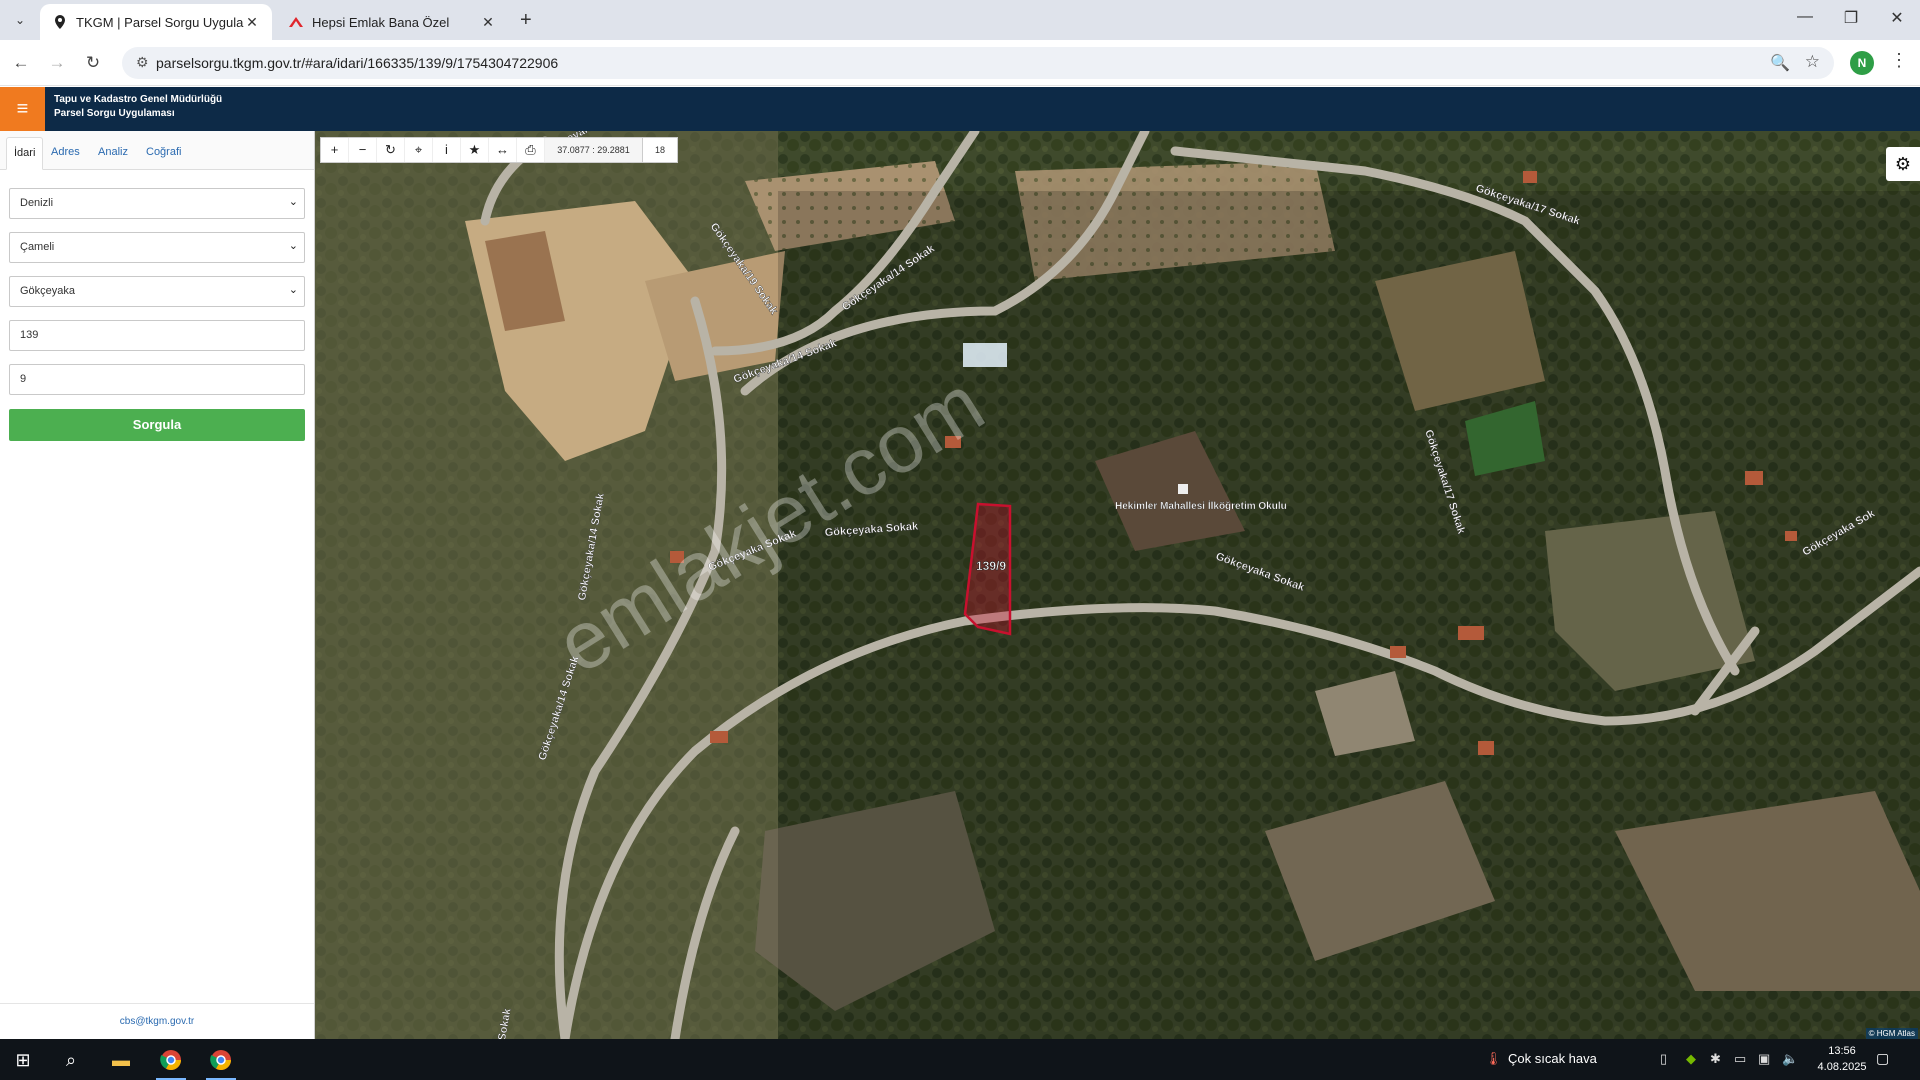 This screenshot has width=1920, height=1080. Describe the element at coordinates (1899, 60) in the screenshot. I see `browser-menu-icon: ⋮` at that location.